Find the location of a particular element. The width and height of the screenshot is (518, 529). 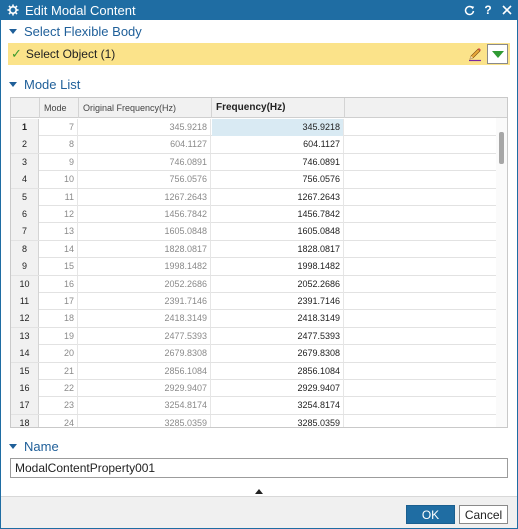

original-frequency-cell: 2391.7146 is located at coordinates (145, 301).